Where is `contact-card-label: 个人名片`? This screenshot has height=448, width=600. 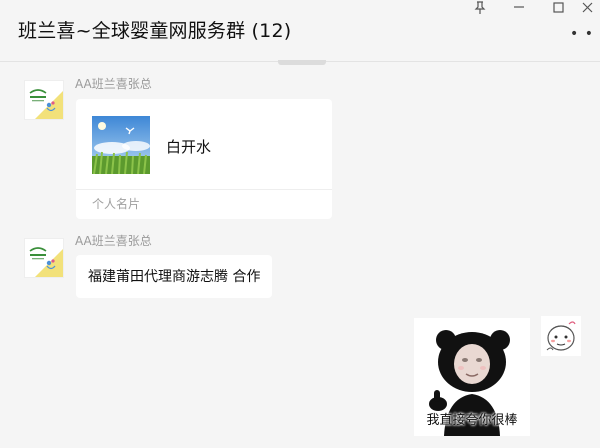 contact-card-label: 个人名片 is located at coordinates (116, 204).